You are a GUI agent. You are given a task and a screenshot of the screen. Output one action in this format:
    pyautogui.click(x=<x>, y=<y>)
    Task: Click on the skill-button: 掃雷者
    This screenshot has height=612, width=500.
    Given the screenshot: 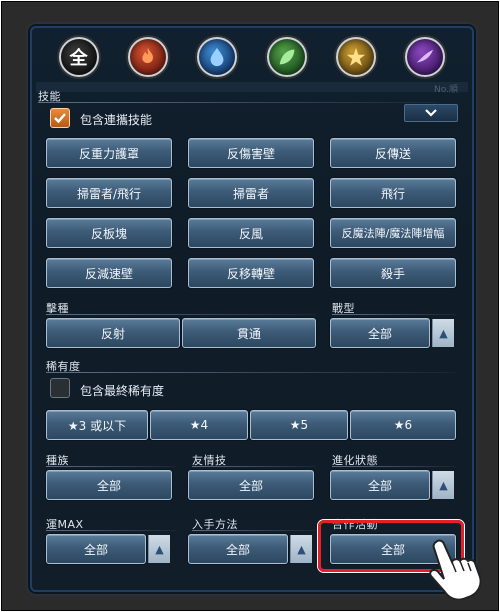 What is the action you would take?
    pyautogui.click(x=251, y=193)
    